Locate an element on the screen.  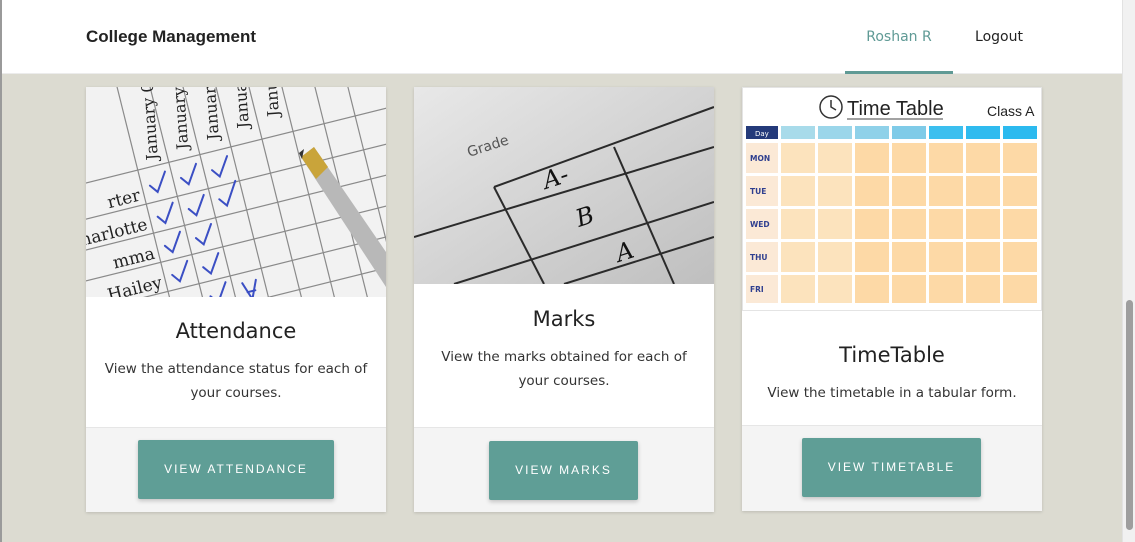
top-navbar: College Management Roshan R Logout is located at coordinates (562, 37).